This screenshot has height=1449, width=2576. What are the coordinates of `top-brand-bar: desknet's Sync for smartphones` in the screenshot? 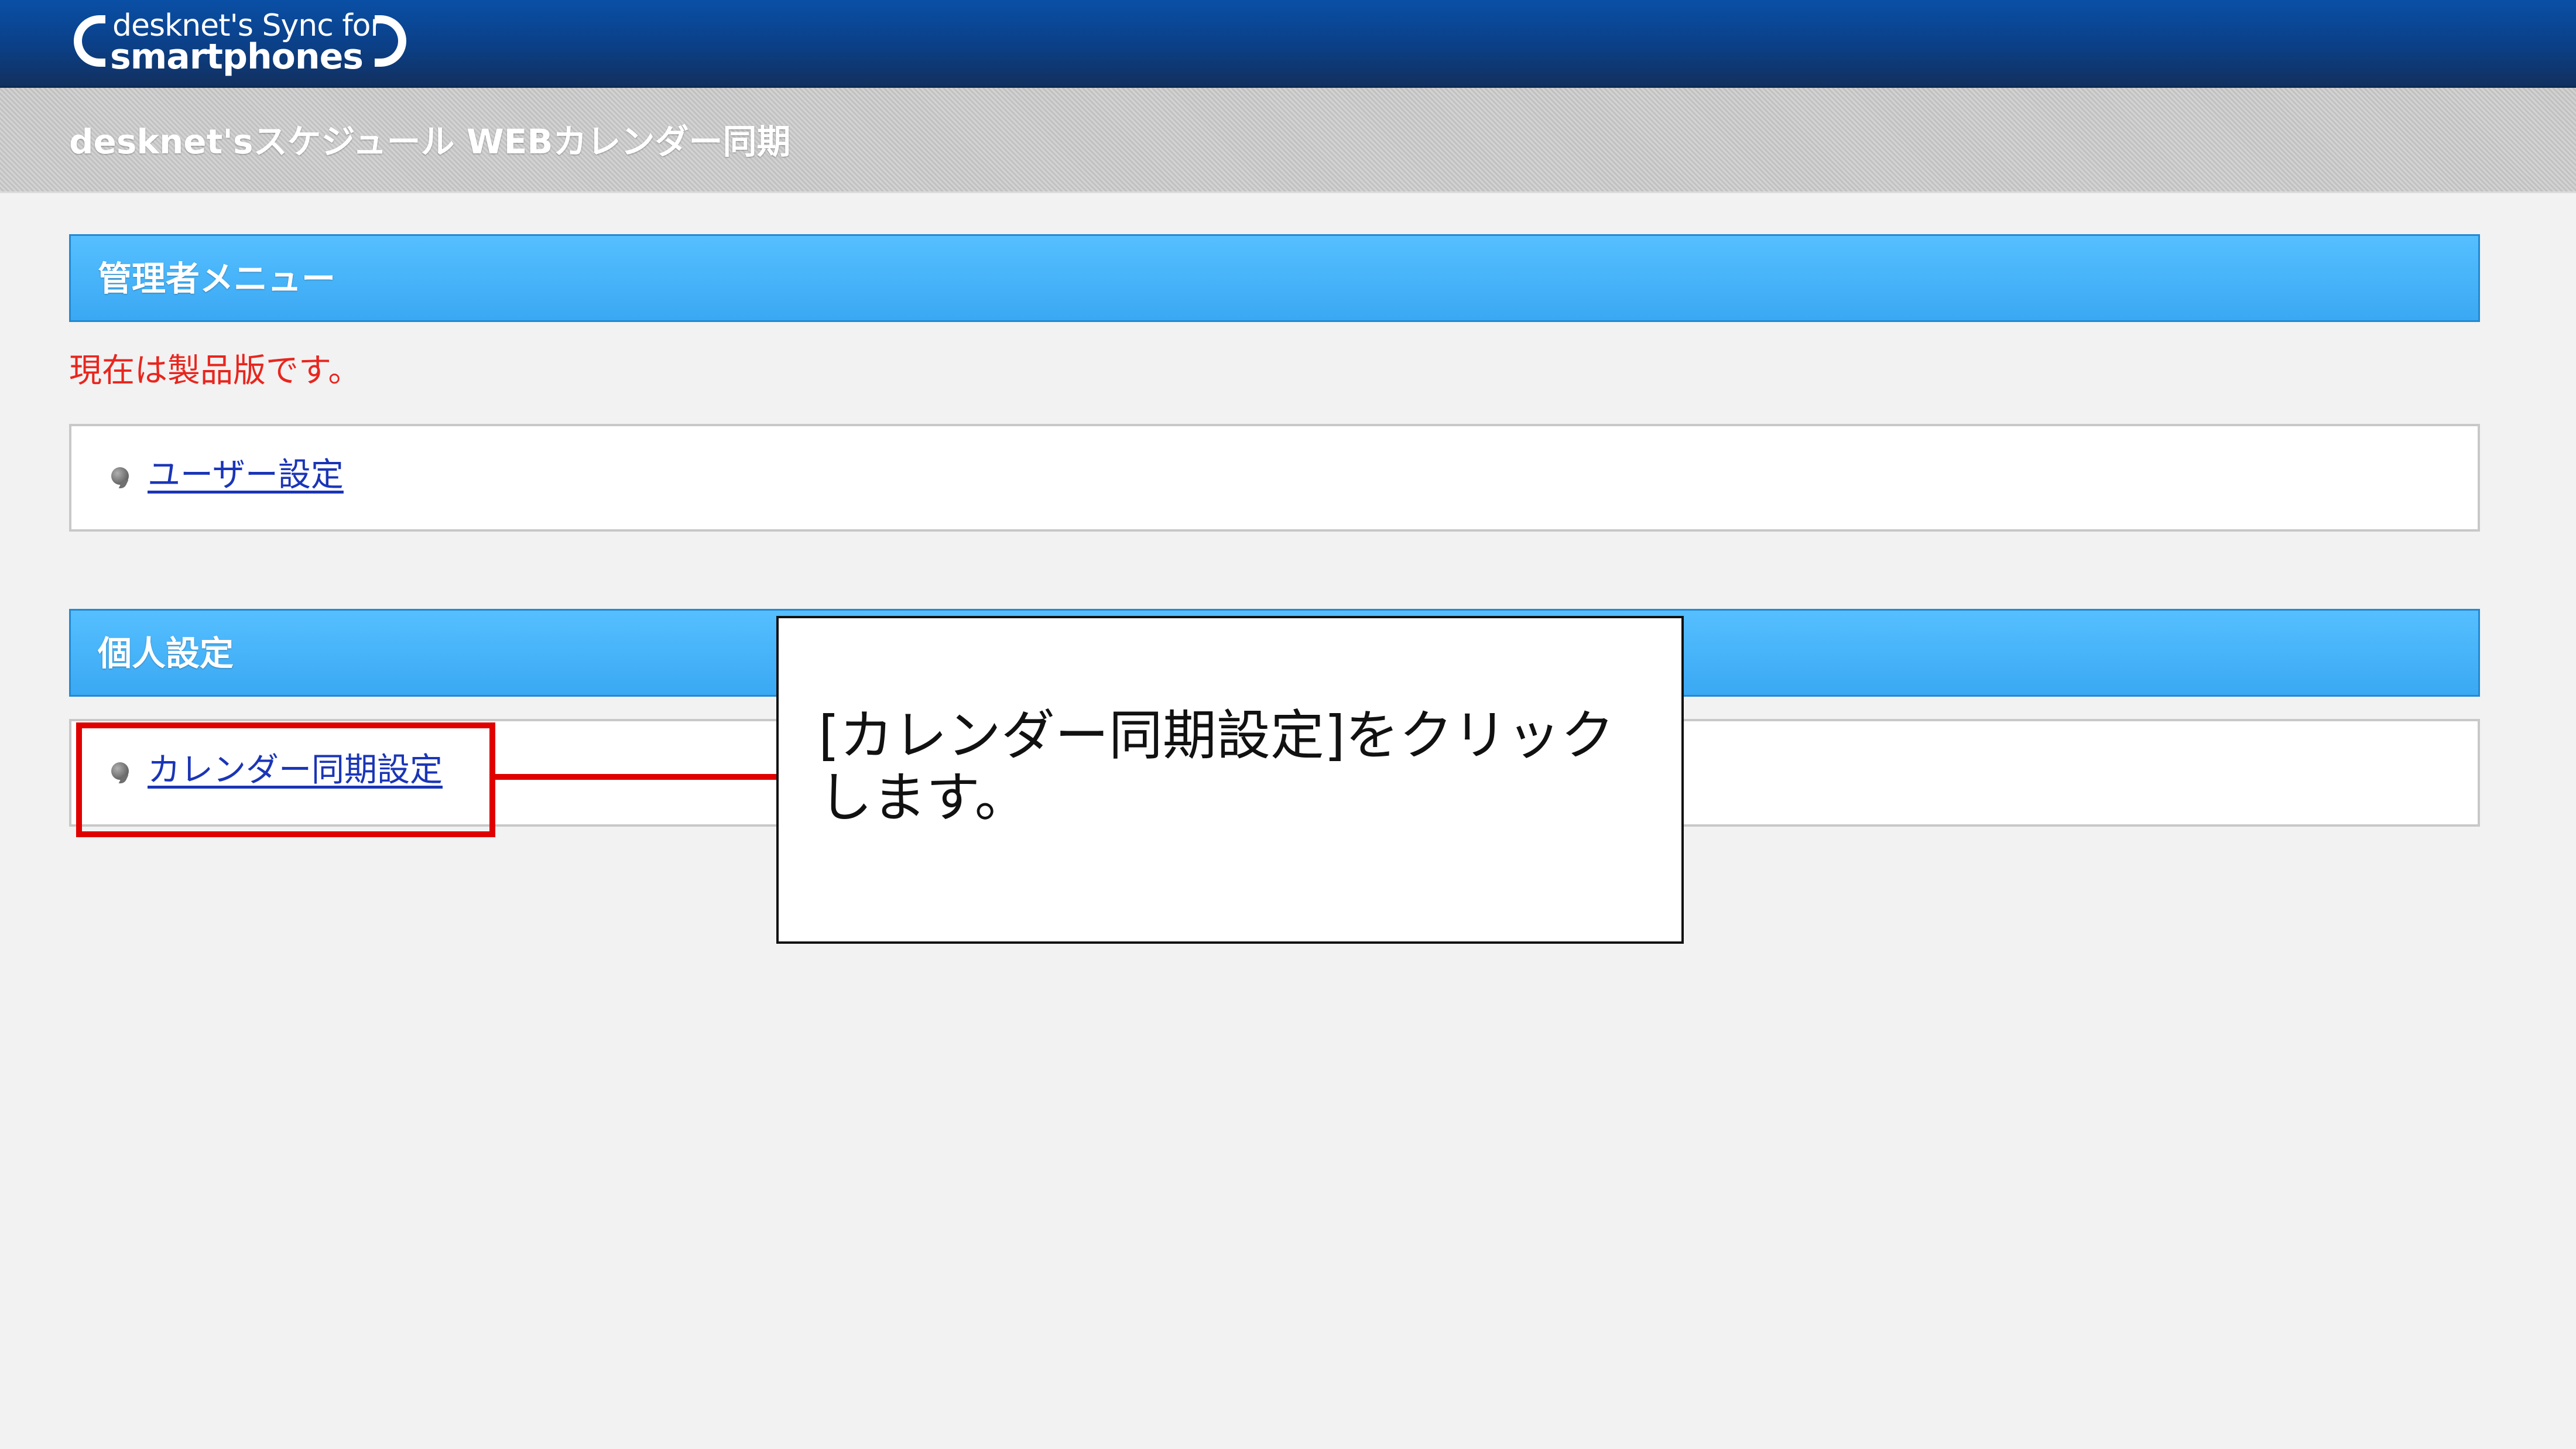 It's located at (1288, 44).